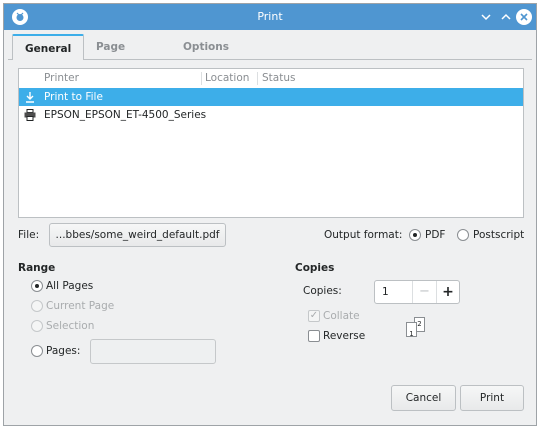 Image resolution: width=540 pixels, height=429 pixels. I want to click on pages-label: Pages:, so click(63, 351).